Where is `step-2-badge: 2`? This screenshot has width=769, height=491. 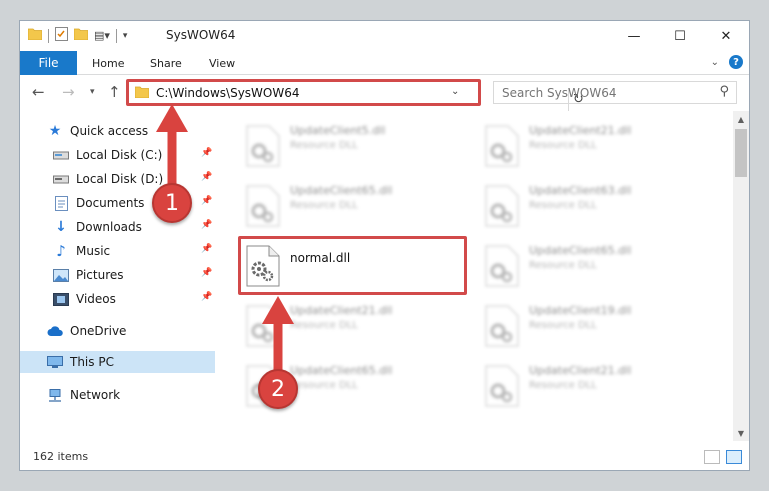
step-2-badge: 2 is located at coordinates (278, 389).